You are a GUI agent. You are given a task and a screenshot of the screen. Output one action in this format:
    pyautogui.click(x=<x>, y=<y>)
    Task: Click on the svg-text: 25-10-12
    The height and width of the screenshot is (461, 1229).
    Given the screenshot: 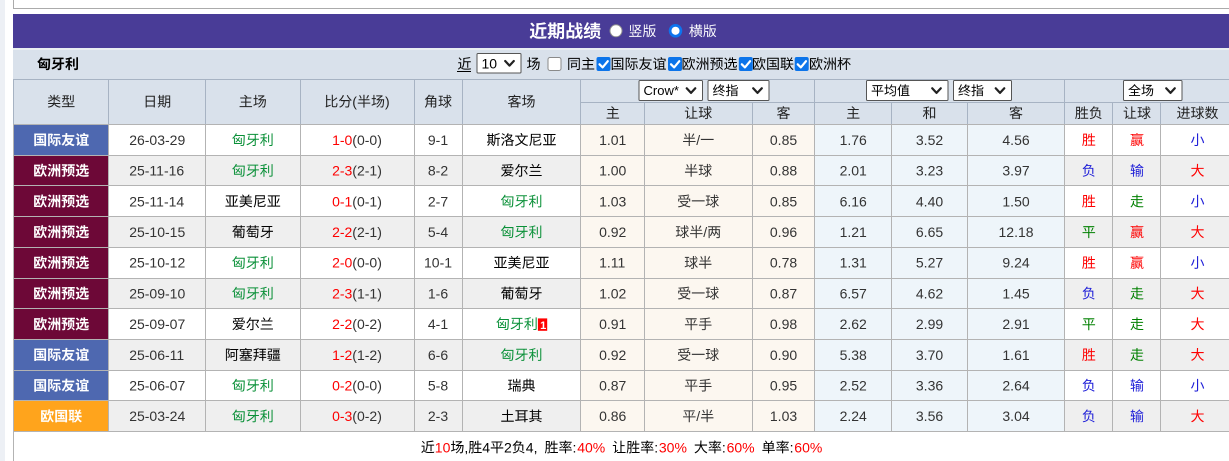 What is the action you would take?
    pyautogui.click(x=157, y=263)
    